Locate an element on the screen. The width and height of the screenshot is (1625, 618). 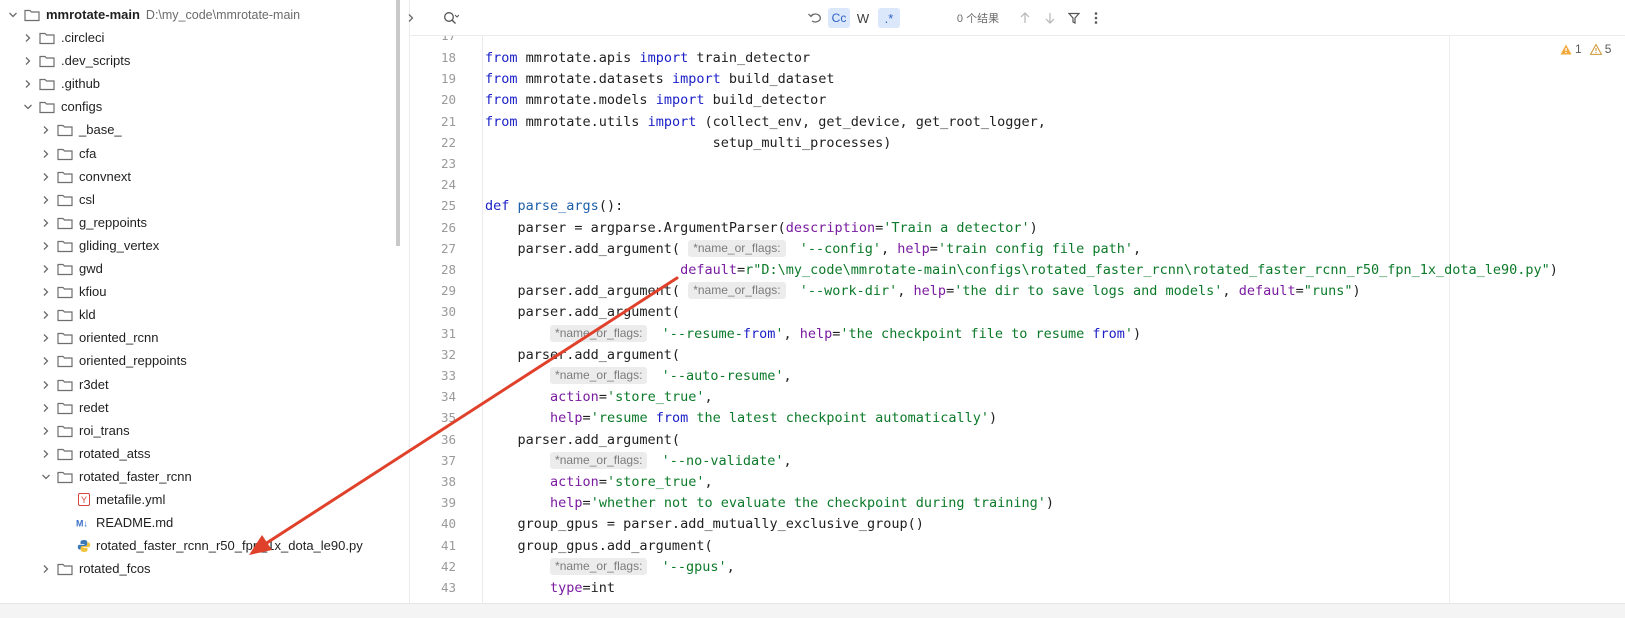
tree-file: M↓ README.md is located at coordinates (115, 522).